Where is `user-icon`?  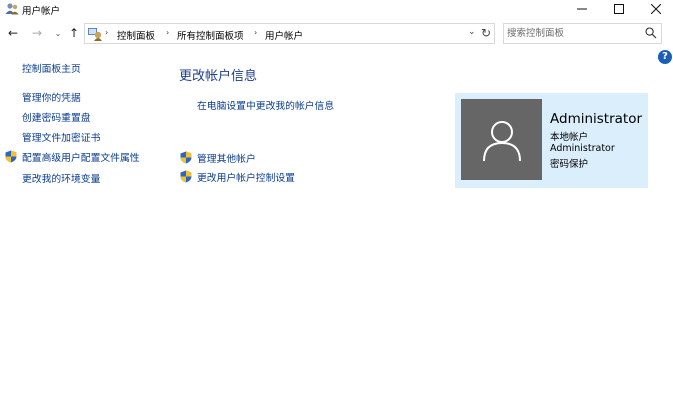
user-icon is located at coordinates (501, 140).